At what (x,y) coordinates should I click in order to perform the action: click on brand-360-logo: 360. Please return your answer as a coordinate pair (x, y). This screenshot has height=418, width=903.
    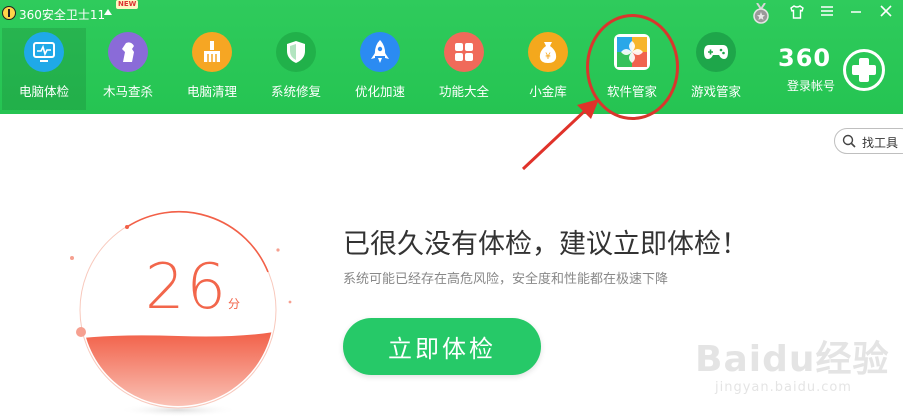
    Looking at the image, I should click on (805, 58).